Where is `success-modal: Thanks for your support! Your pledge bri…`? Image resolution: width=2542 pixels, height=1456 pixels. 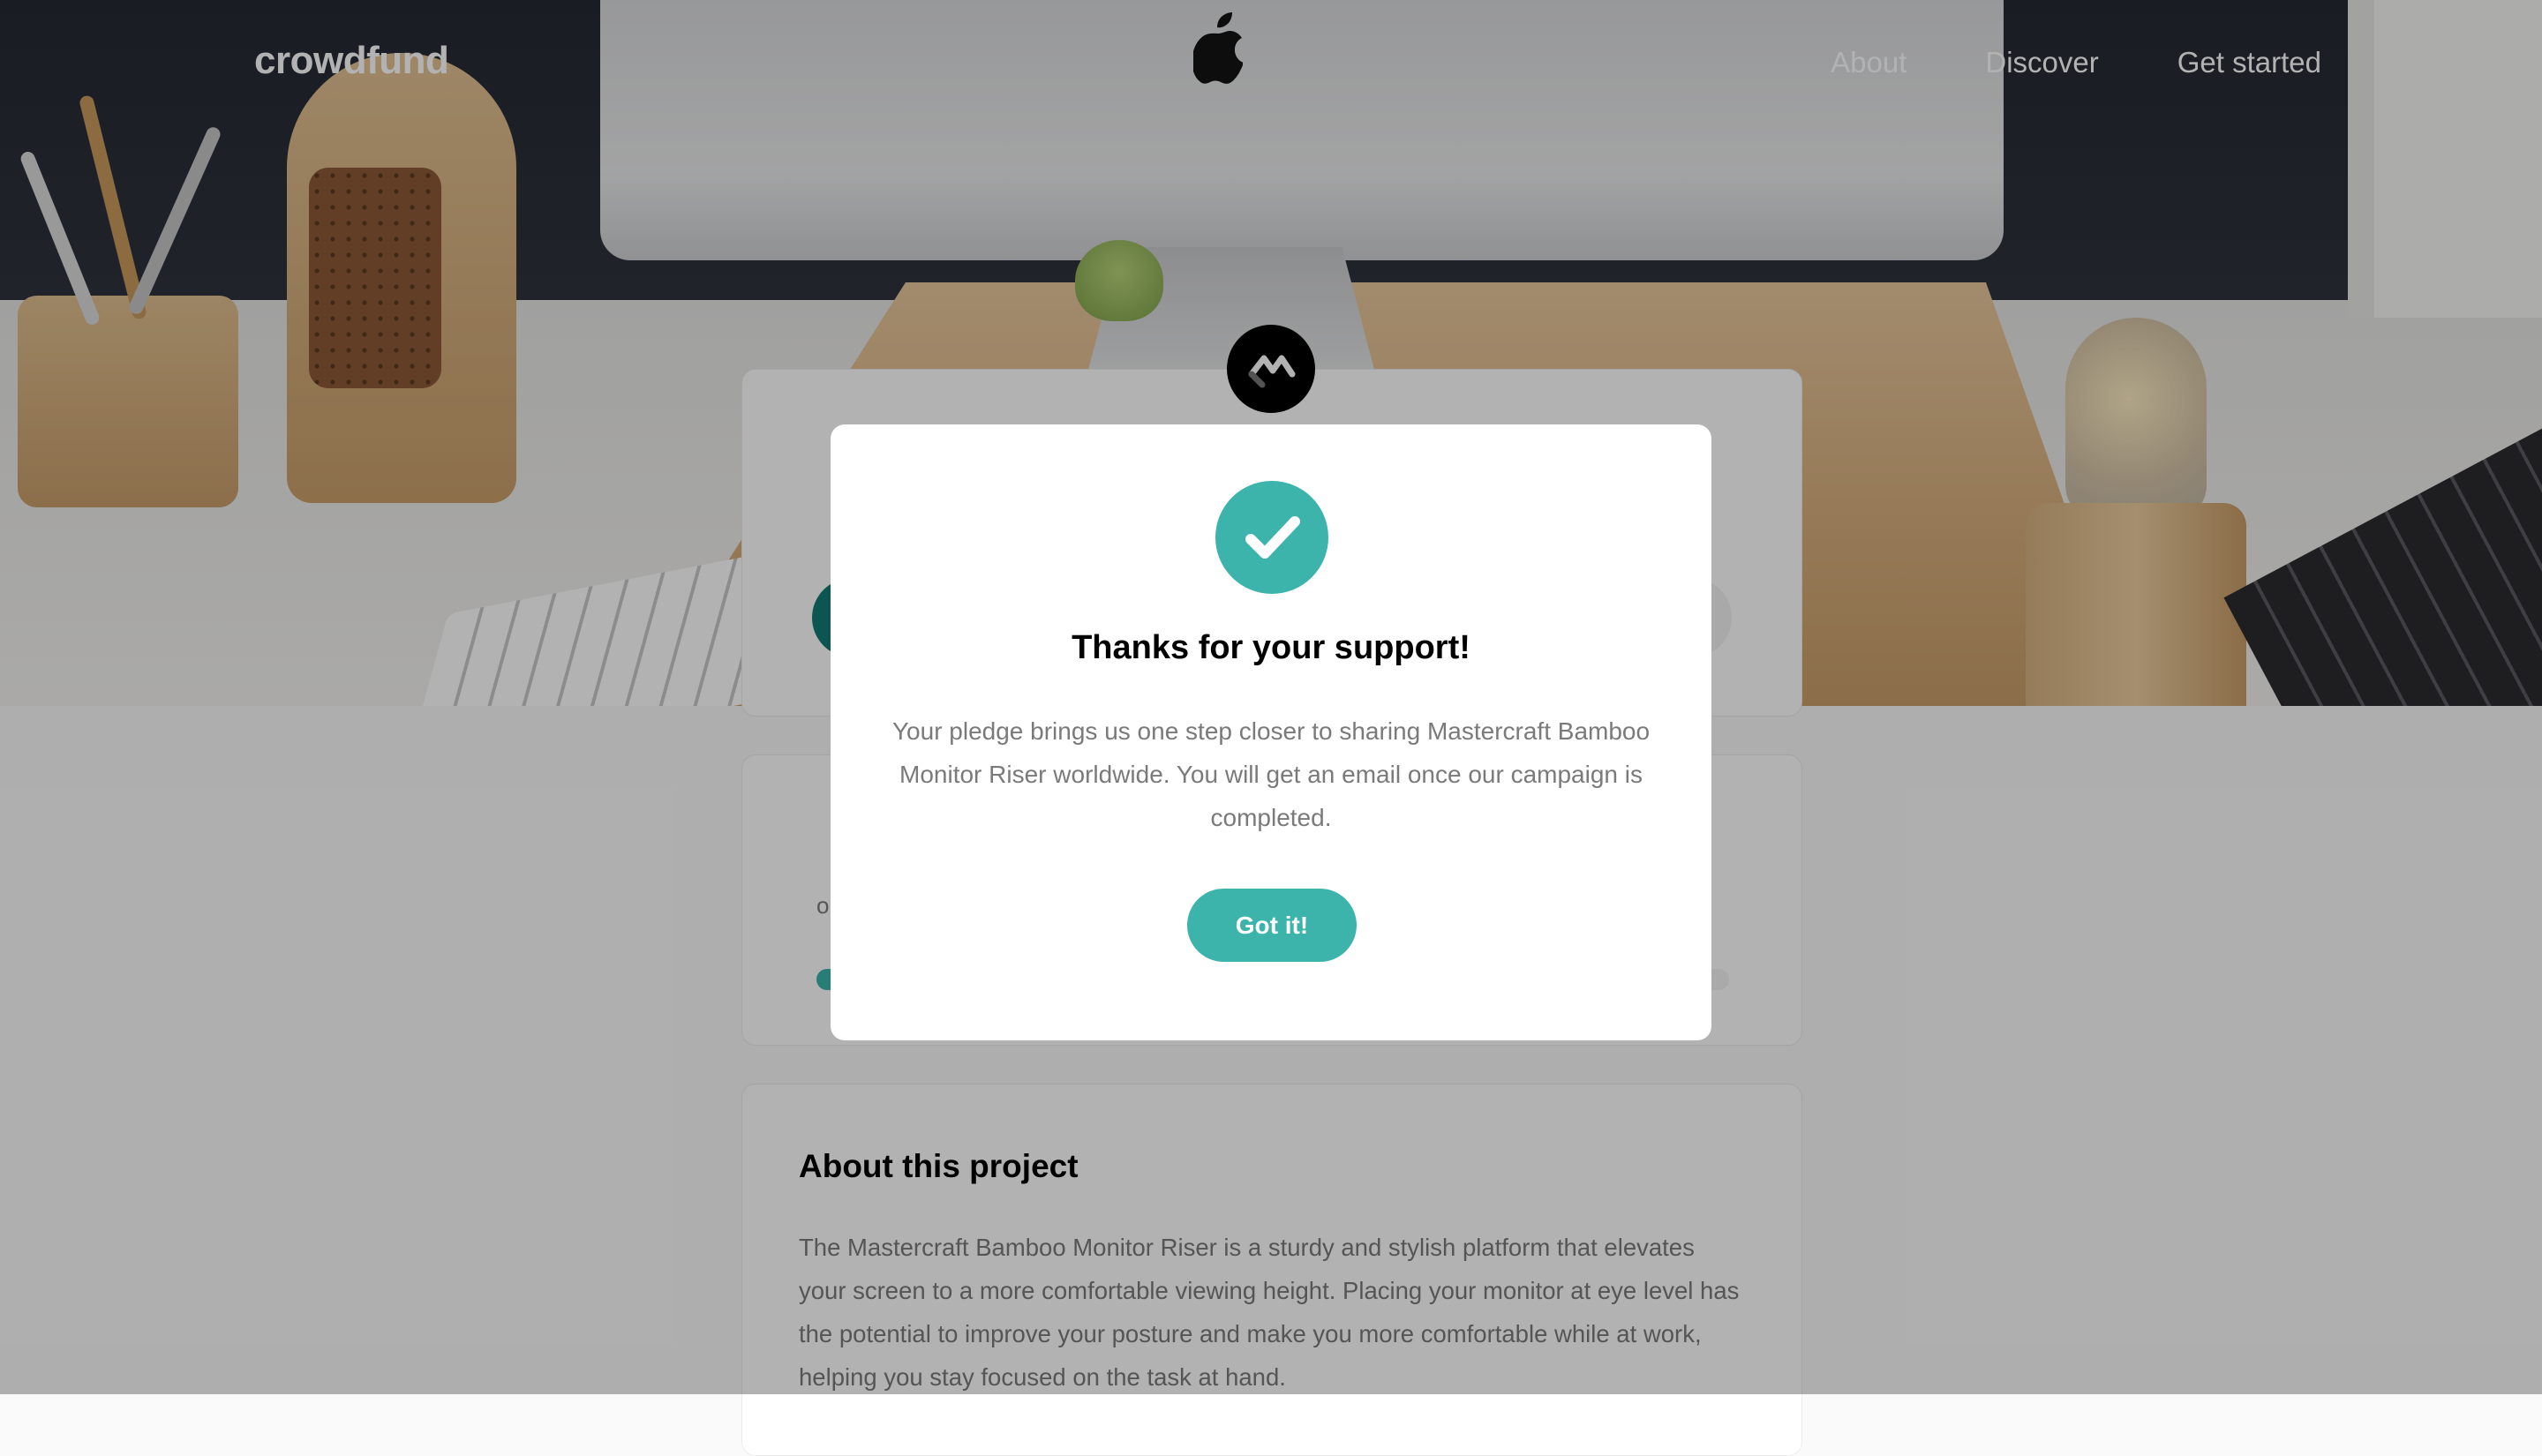
success-modal: Thanks for your support! Your pledge bri… is located at coordinates (1271, 732).